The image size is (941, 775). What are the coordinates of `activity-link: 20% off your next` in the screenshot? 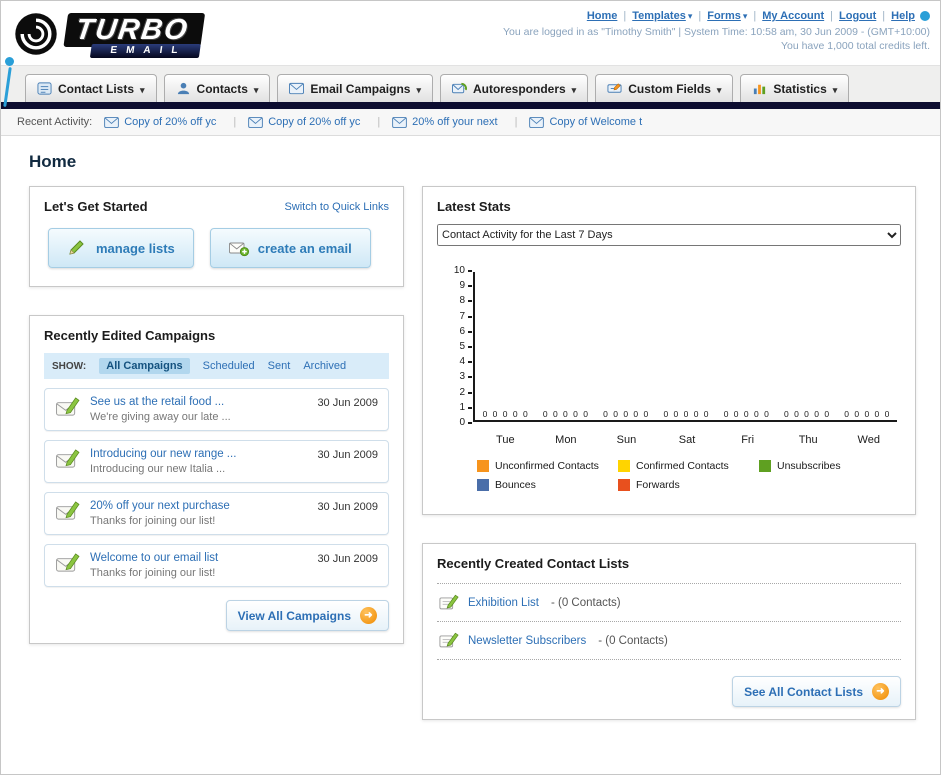 It's located at (454, 122).